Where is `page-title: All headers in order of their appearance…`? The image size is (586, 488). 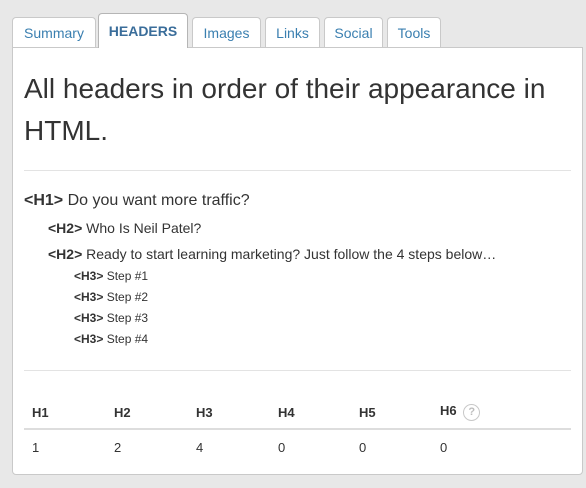 page-title: All headers in order of their appearance… is located at coordinates (285, 109).